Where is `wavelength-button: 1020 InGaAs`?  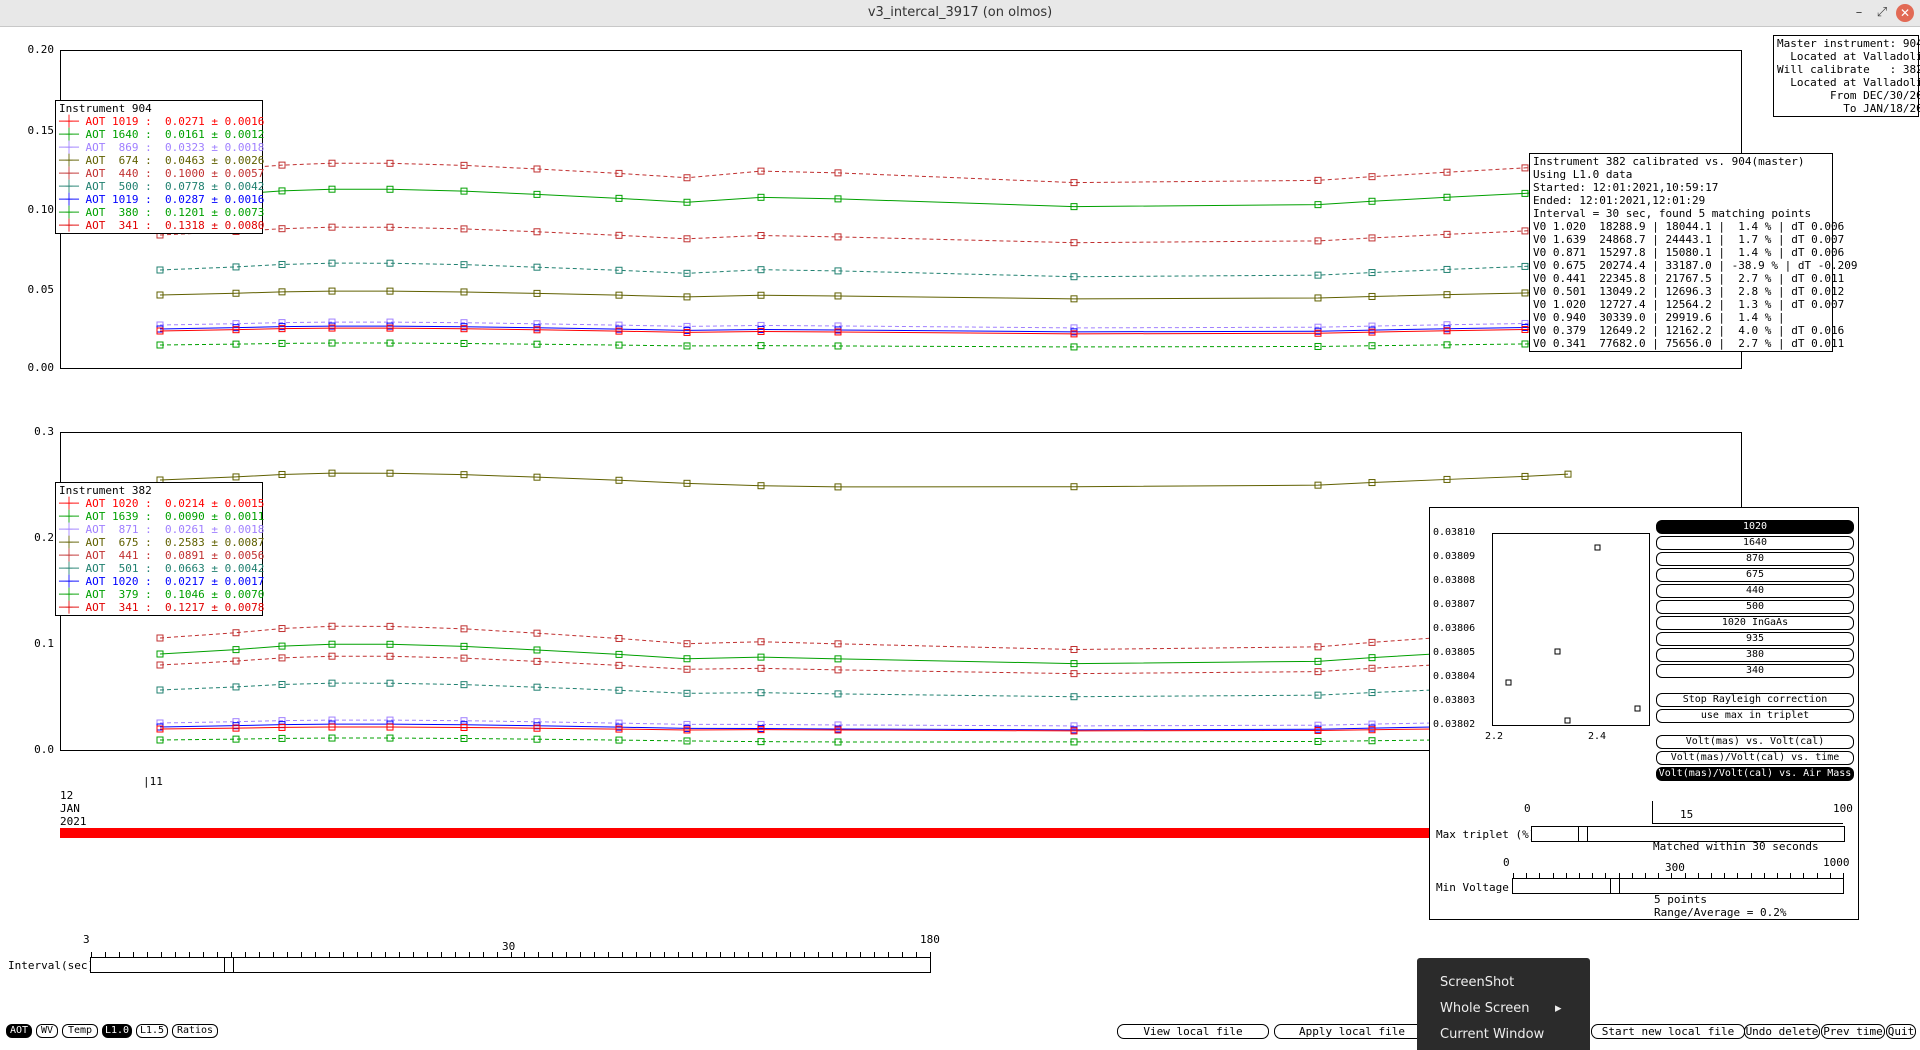 wavelength-button: 1020 InGaAs is located at coordinates (1755, 623).